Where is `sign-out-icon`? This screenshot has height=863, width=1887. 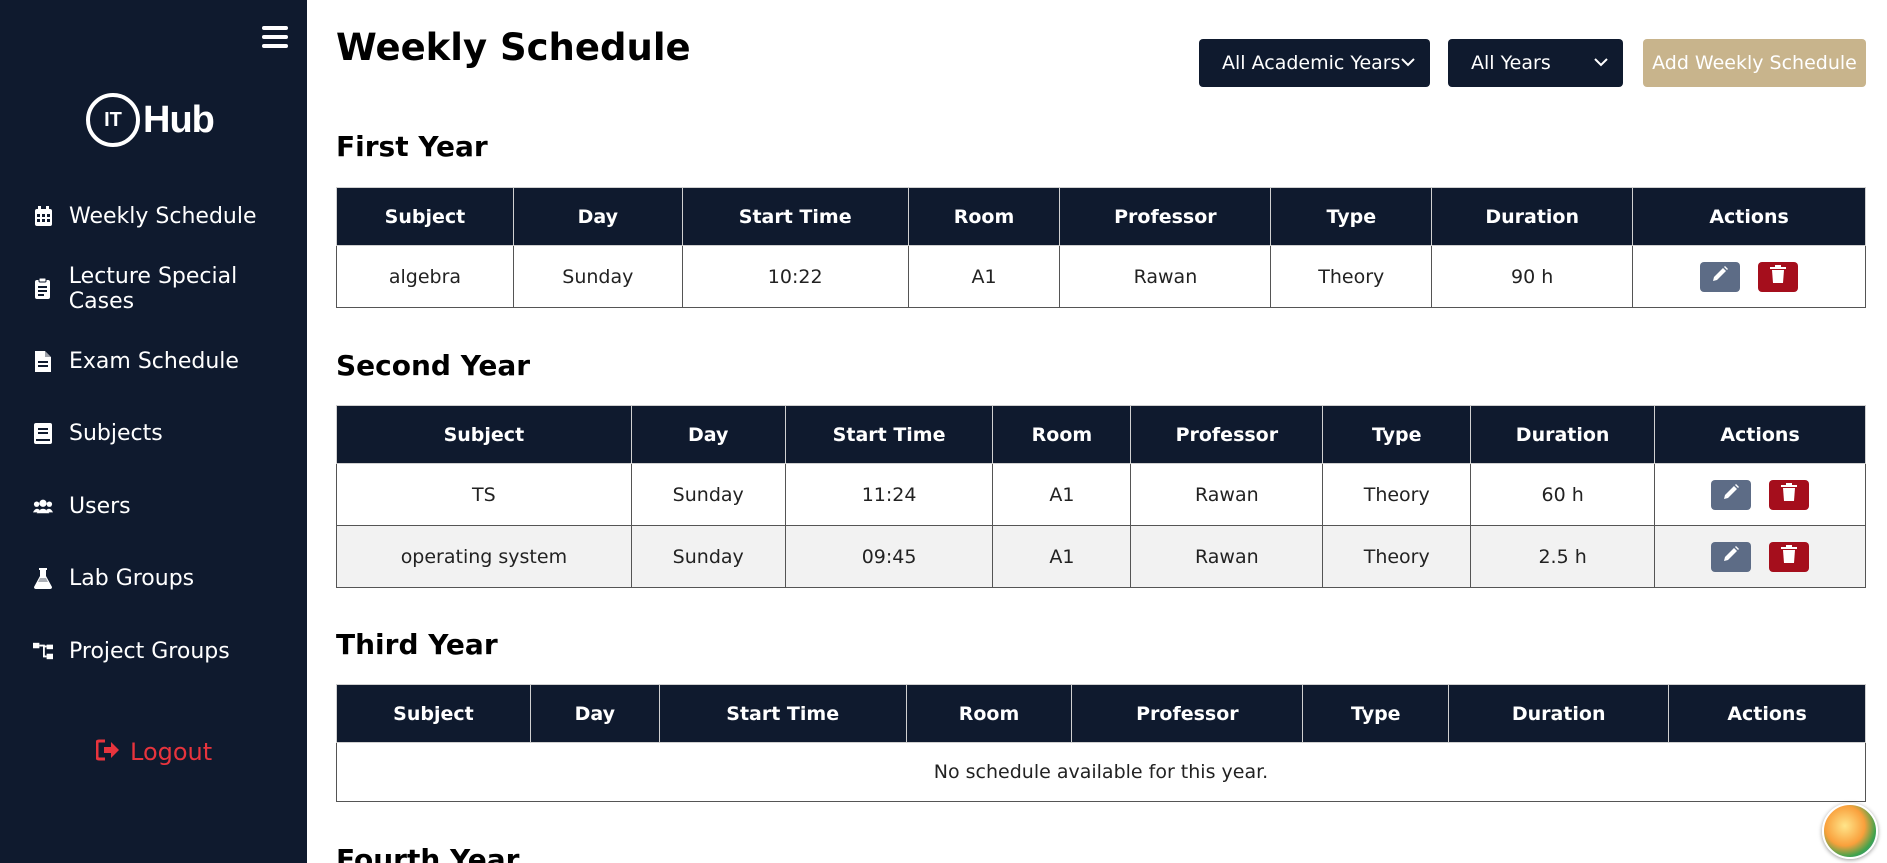
sign-out-icon is located at coordinates (107, 752).